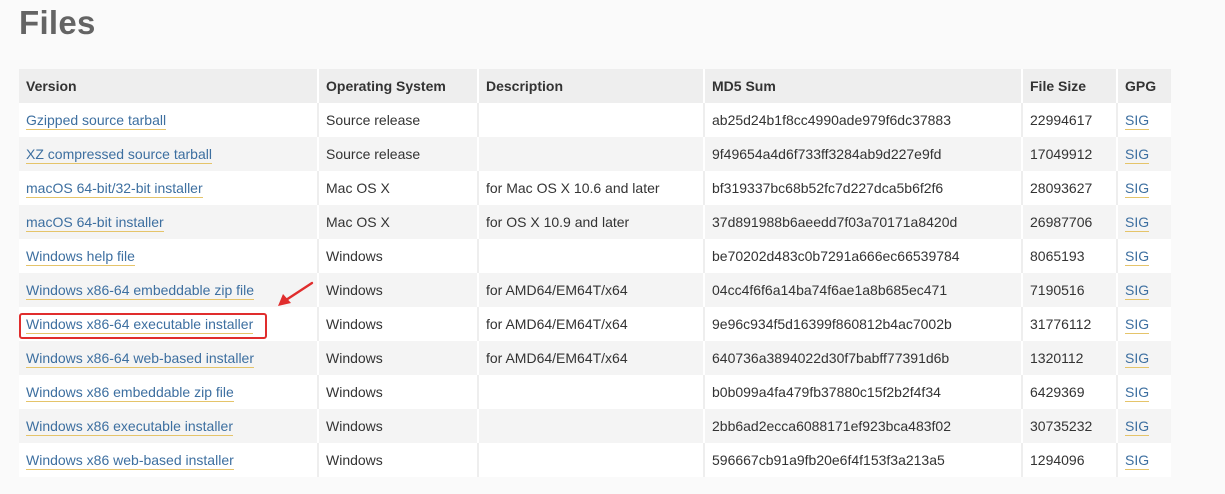 Image resolution: width=1225 pixels, height=494 pixels. I want to click on version-link: macOS 64-bit/32-bit installer, so click(114, 189).